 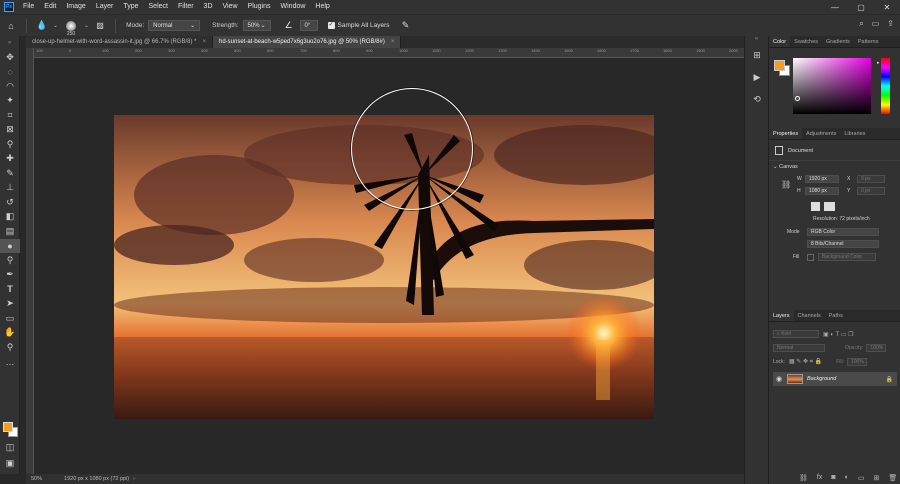 What do you see at coordinates (10, 447) in the screenshot?
I see `quick-mask-icon: ◫` at bounding box center [10, 447].